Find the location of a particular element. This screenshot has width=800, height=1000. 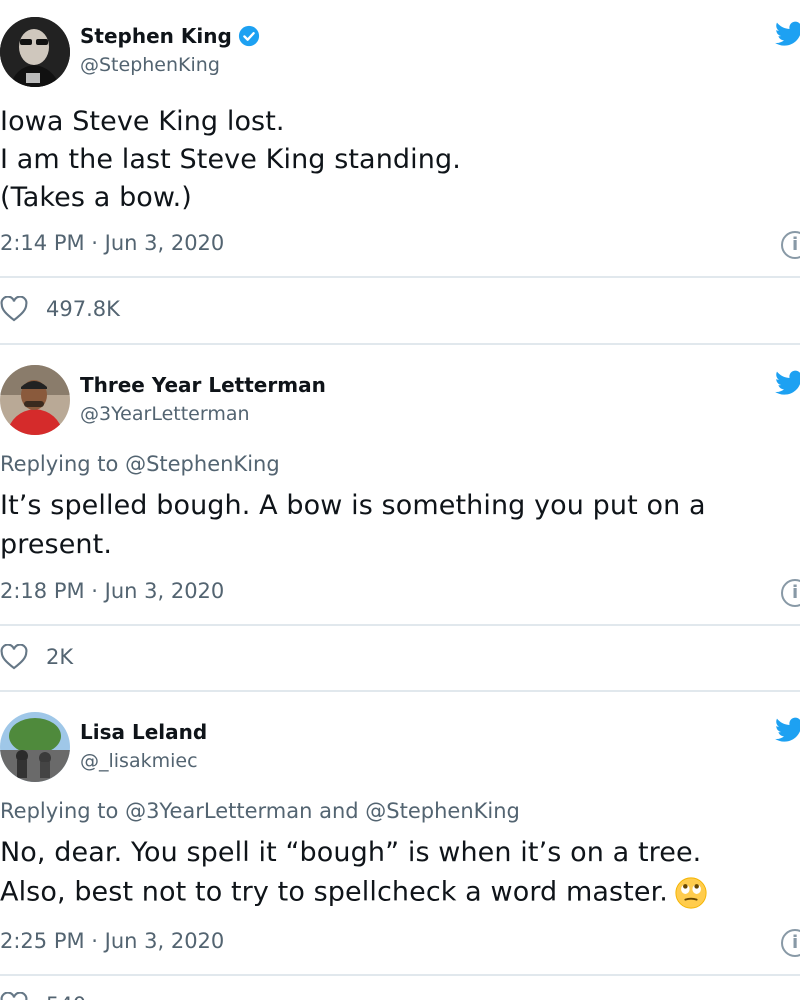

user-handle: @StephenKing is located at coordinates (150, 65).